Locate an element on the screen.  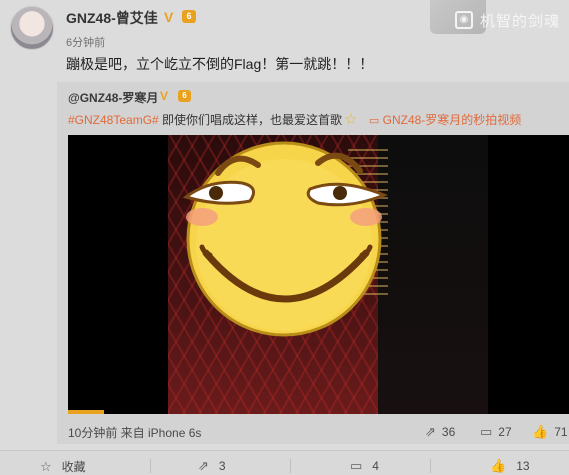
repost-body: 即使你们唱成这样，也最爱这首歌 is located at coordinates (252, 120).